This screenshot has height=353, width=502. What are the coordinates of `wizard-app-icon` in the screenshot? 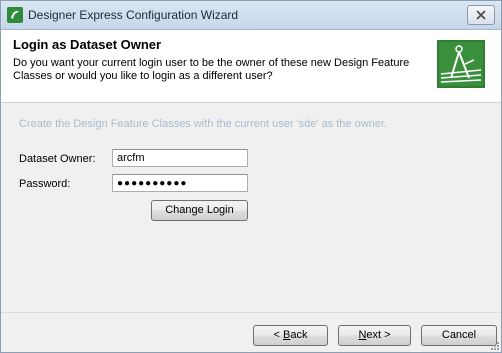 It's located at (15, 15).